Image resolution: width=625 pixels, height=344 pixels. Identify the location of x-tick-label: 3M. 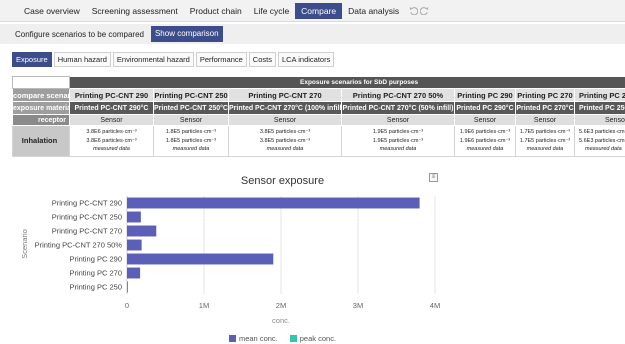
(358, 305).